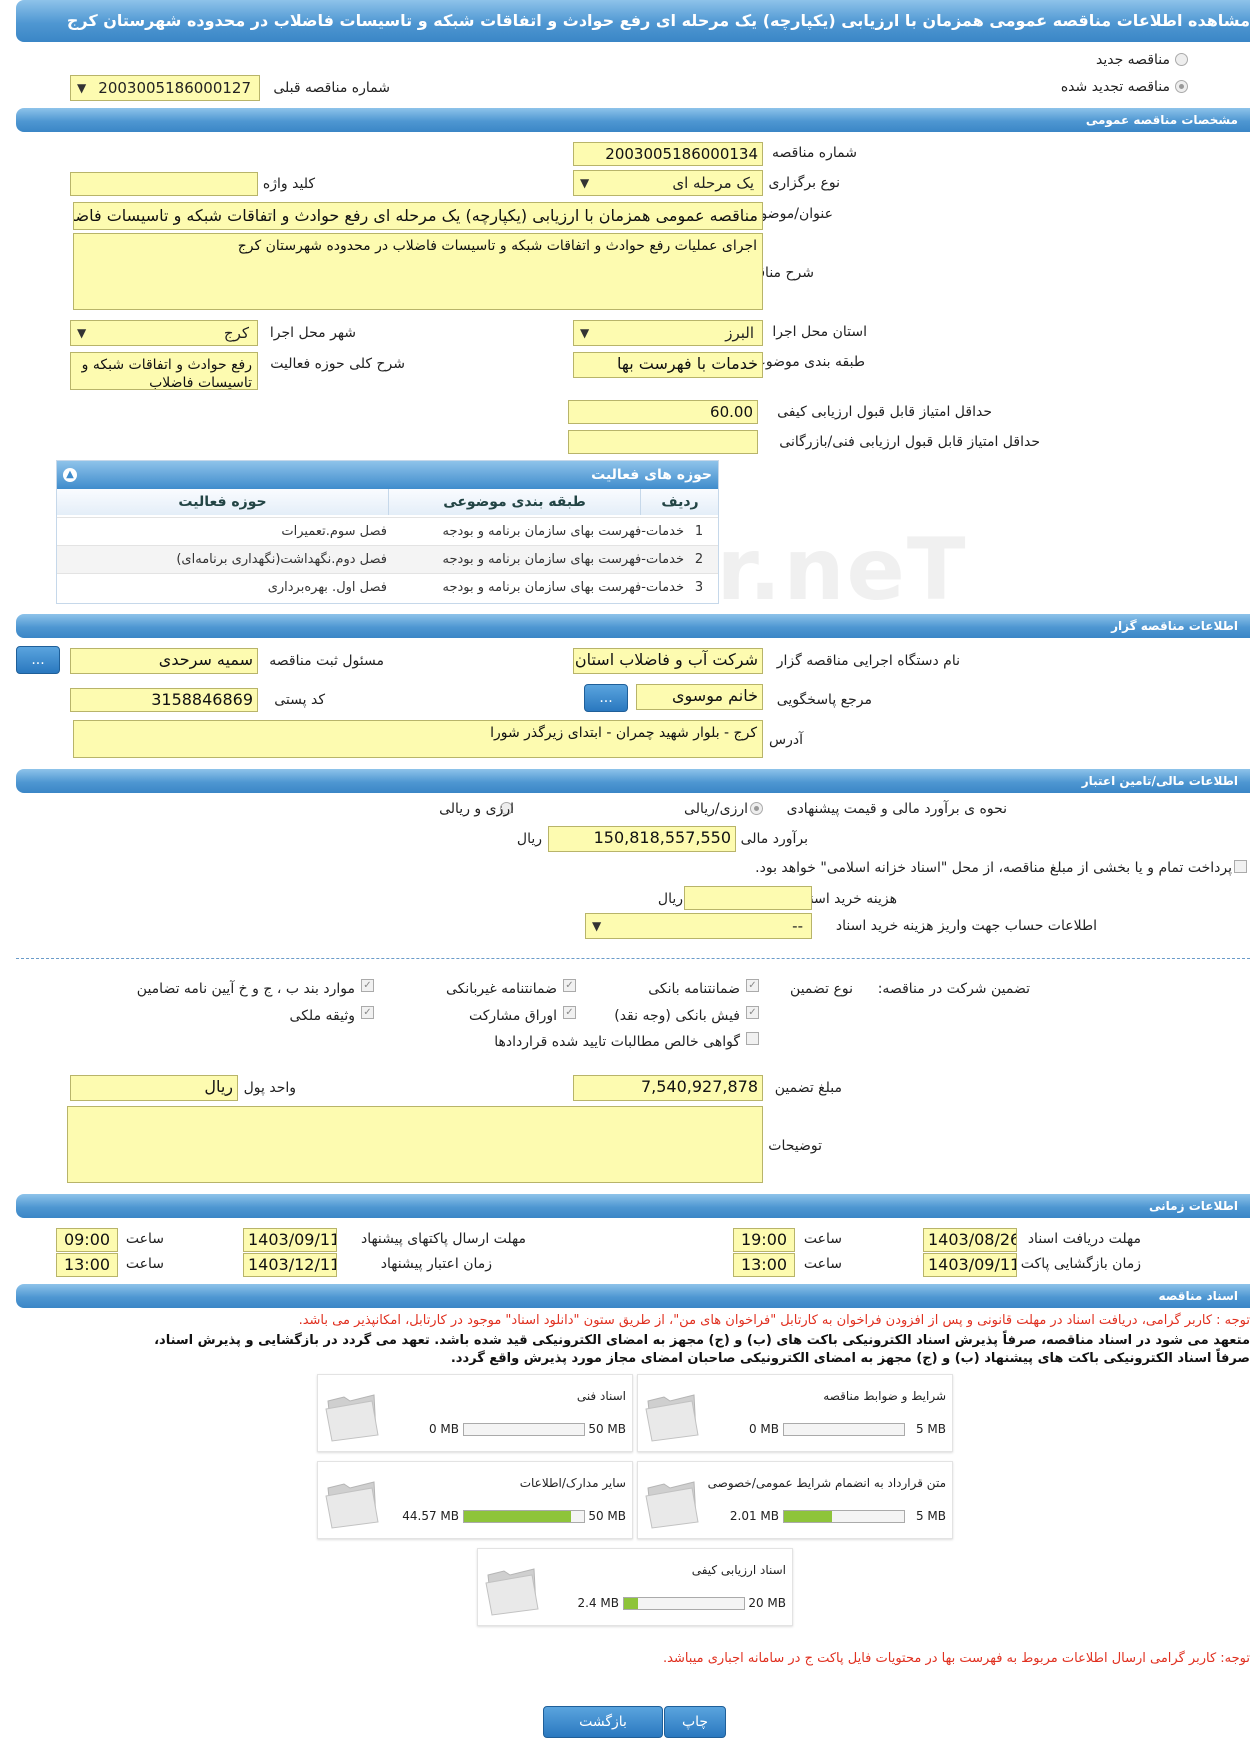 This screenshot has height=1746, width=1250. What do you see at coordinates (164, 700) in the screenshot?
I see `postal-field: 3158846869` at bounding box center [164, 700].